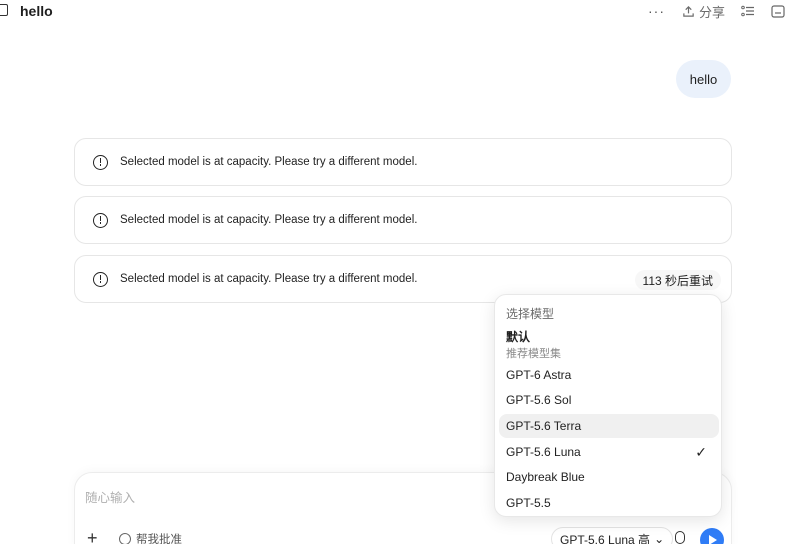 The image size is (800, 544). What do you see at coordinates (680, 537) in the screenshot?
I see `microphone-icon` at bounding box center [680, 537].